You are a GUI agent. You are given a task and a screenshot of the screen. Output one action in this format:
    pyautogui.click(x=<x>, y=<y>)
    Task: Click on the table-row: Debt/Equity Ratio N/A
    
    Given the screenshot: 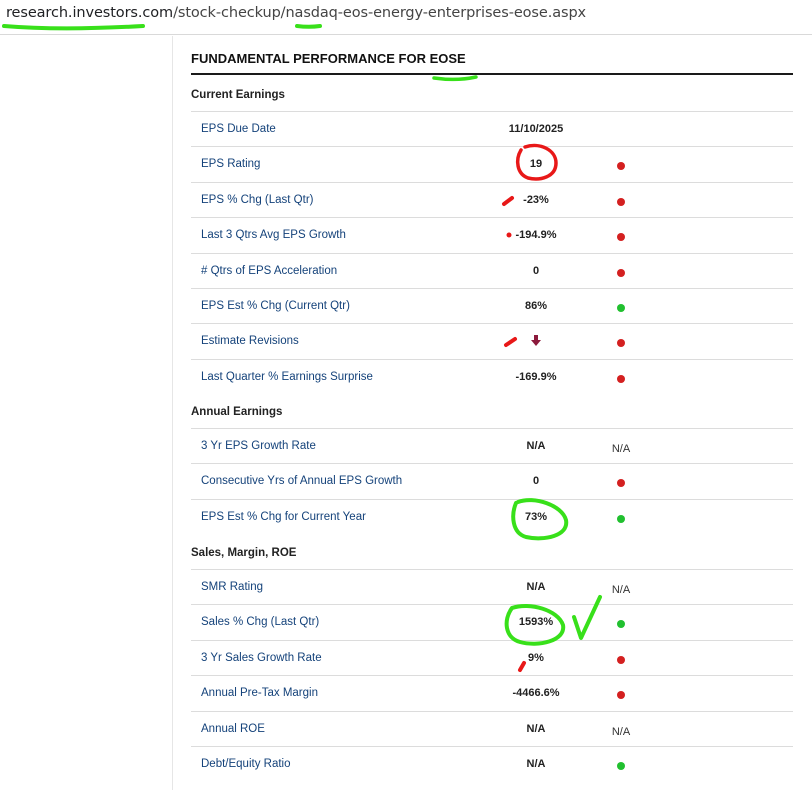 What is the action you would take?
    pyautogui.click(x=492, y=764)
    